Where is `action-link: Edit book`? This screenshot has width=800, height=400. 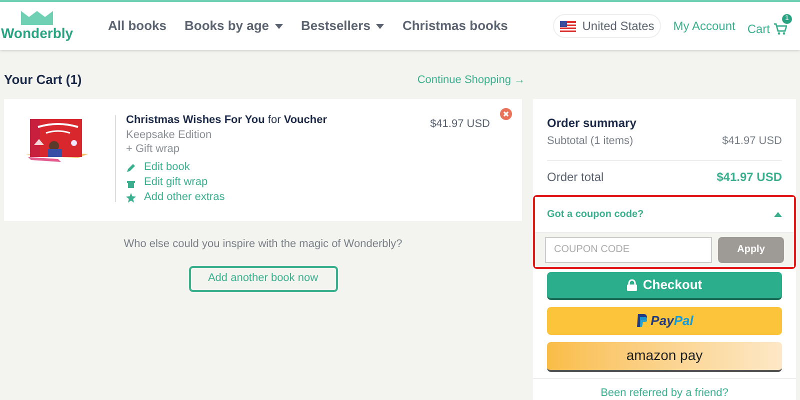 action-link: Edit book is located at coordinates (227, 167).